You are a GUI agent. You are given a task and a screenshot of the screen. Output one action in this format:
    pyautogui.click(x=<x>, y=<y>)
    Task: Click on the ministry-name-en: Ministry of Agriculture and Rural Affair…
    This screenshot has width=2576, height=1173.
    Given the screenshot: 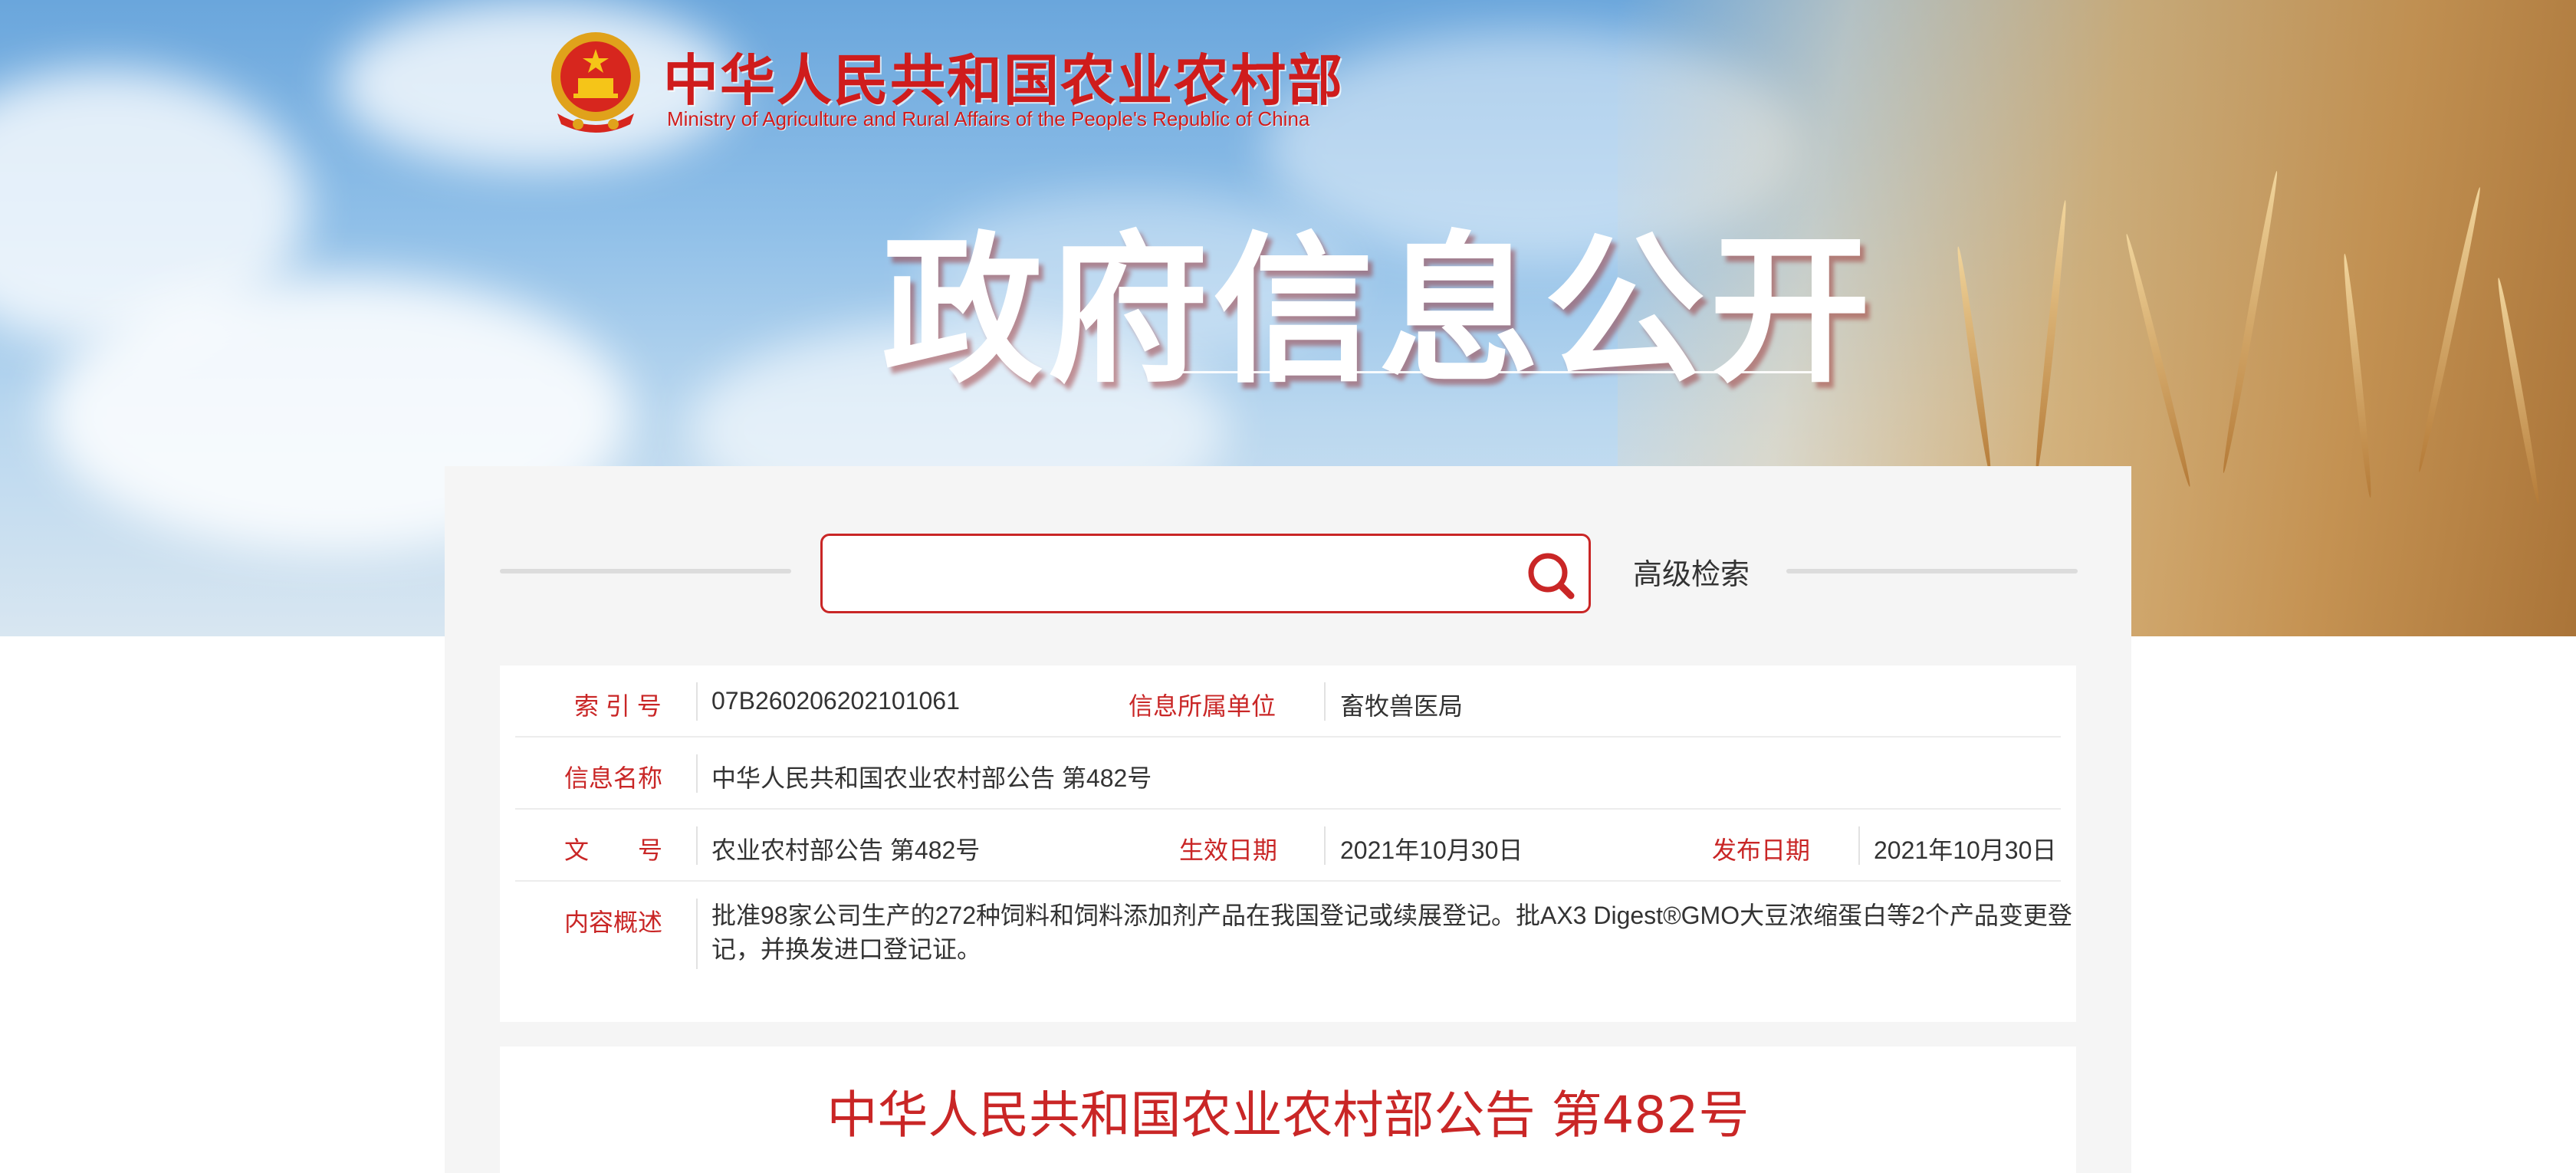 What is the action you would take?
    pyautogui.click(x=988, y=118)
    